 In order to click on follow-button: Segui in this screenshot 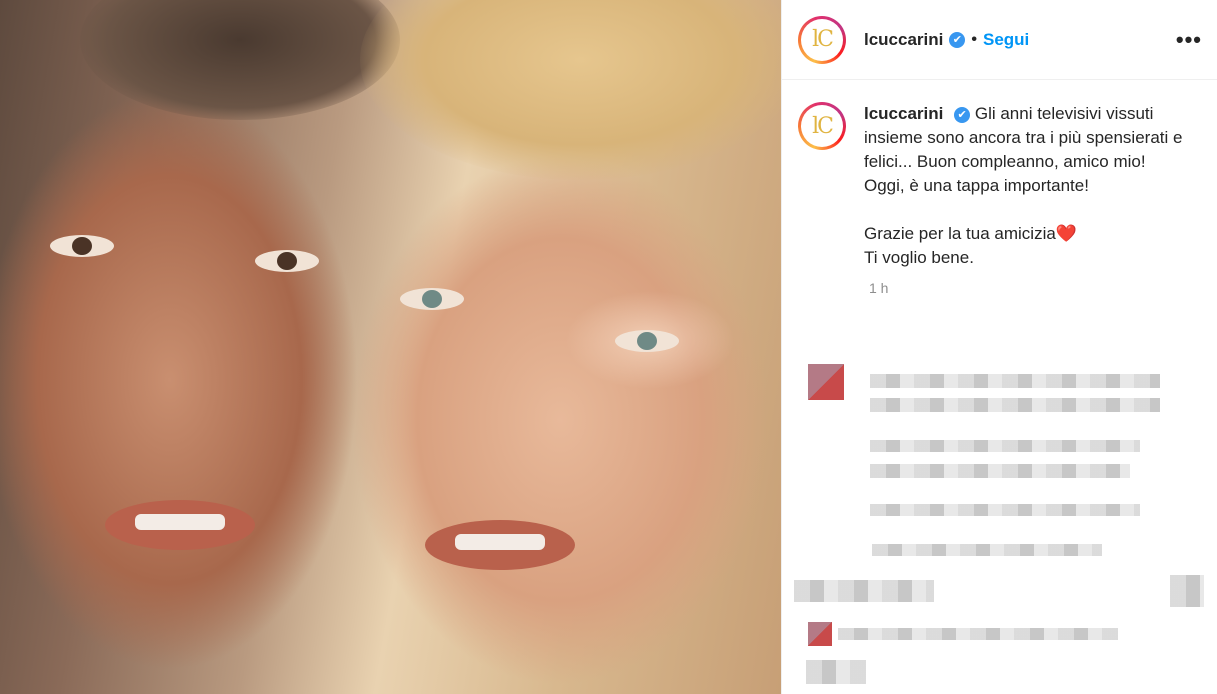, I will do `click(1006, 40)`.